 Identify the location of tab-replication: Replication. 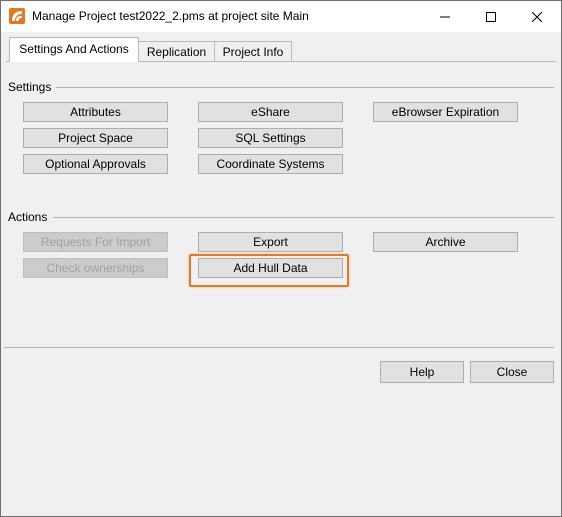
(176, 51).